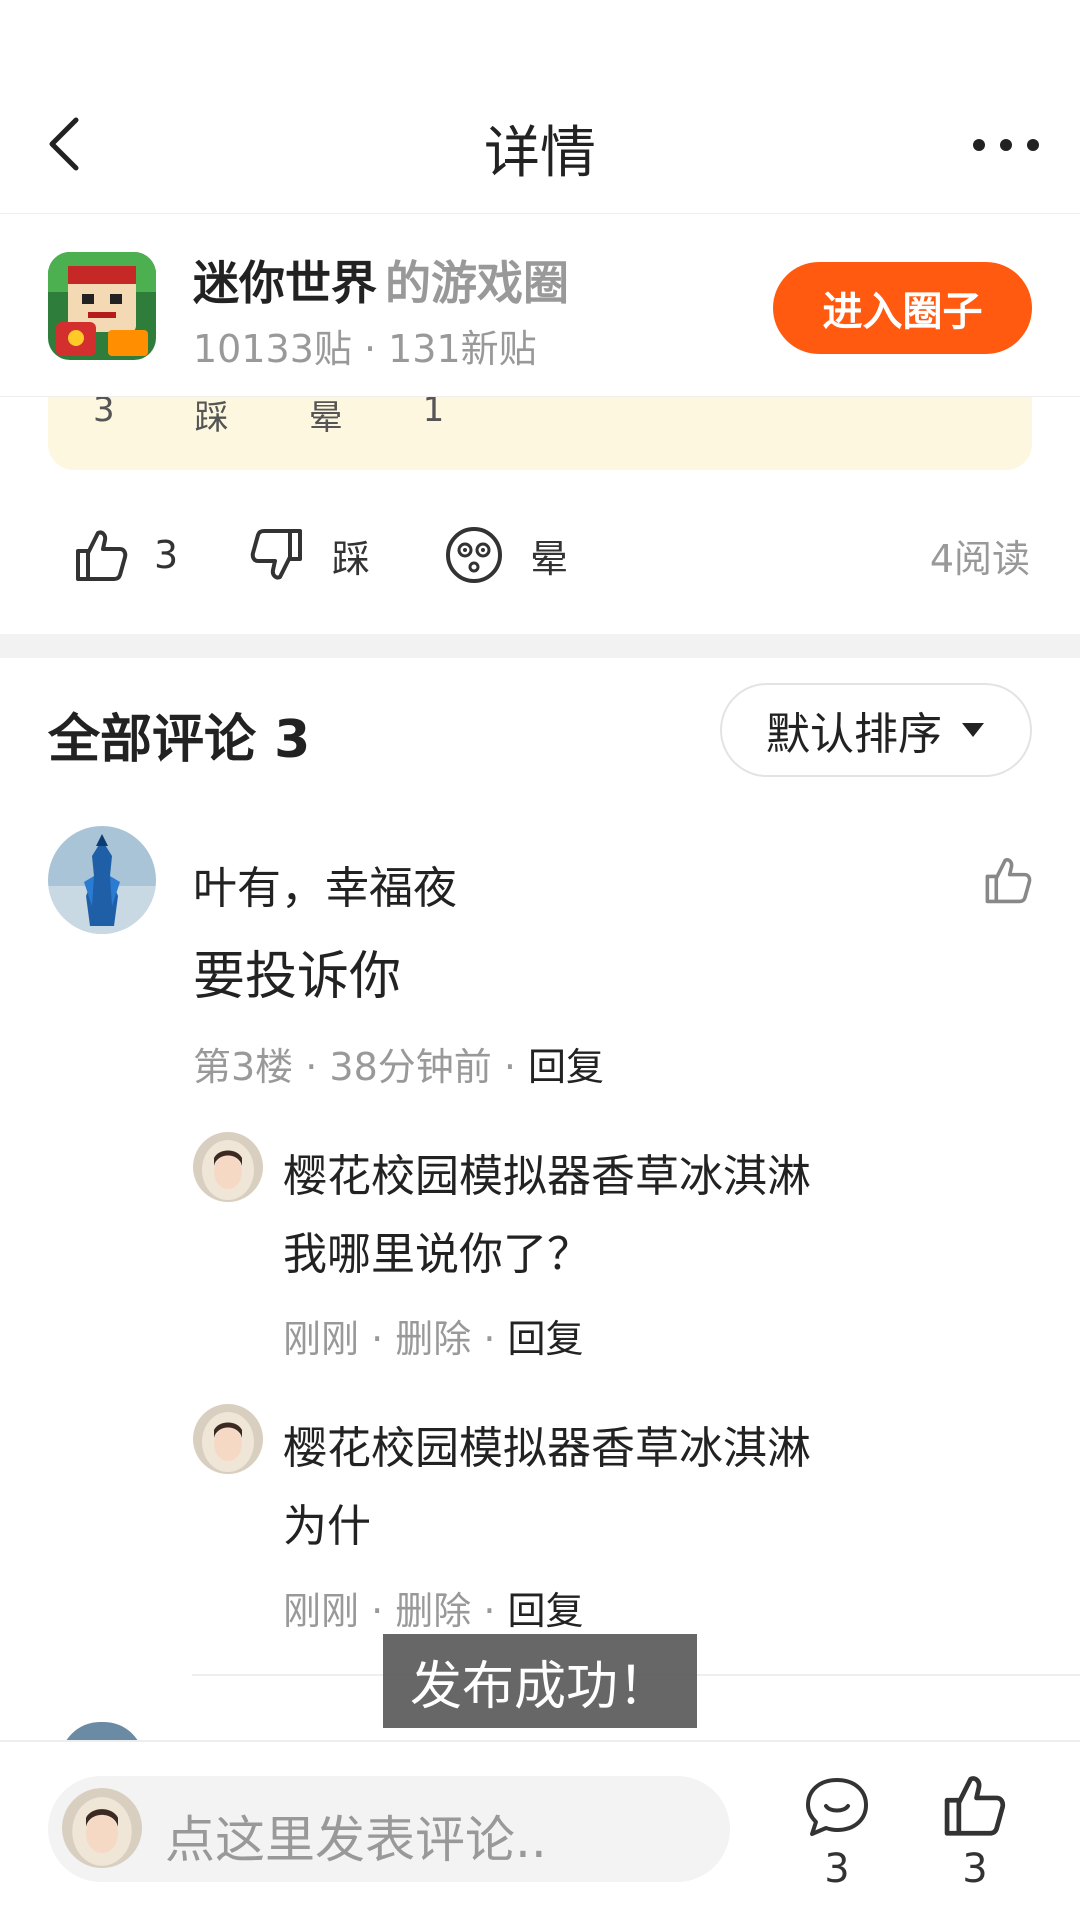 This screenshot has width=1080, height=1920. Describe the element at coordinates (361, 1067) in the screenshot. I see `comment-floor-time: 第3楼 · 38分钟前 ·` at that location.